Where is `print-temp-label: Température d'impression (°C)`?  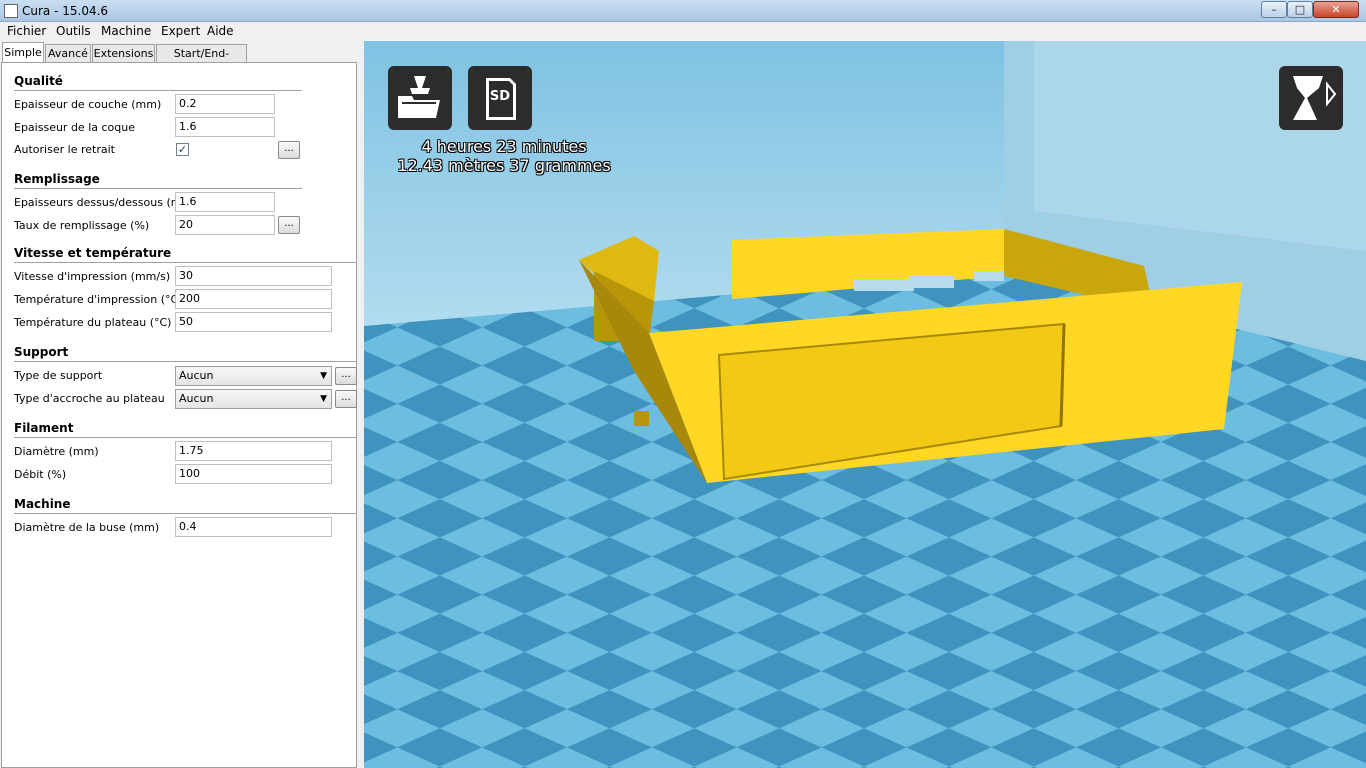
print-temp-label: Température d'impression (°C) is located at coordinates (98, 299).